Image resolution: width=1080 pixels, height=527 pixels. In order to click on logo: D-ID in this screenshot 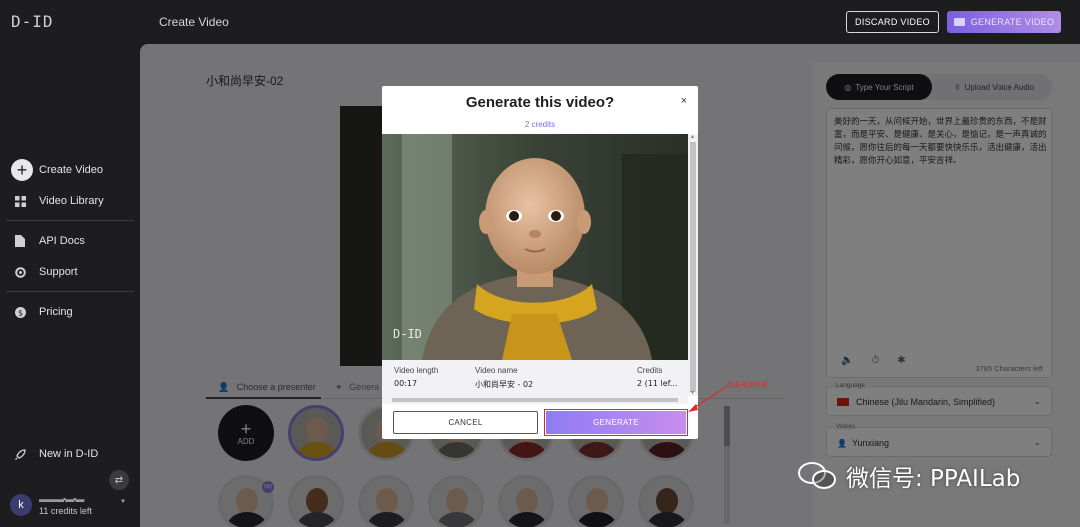, I will do `click(32, 21)`.